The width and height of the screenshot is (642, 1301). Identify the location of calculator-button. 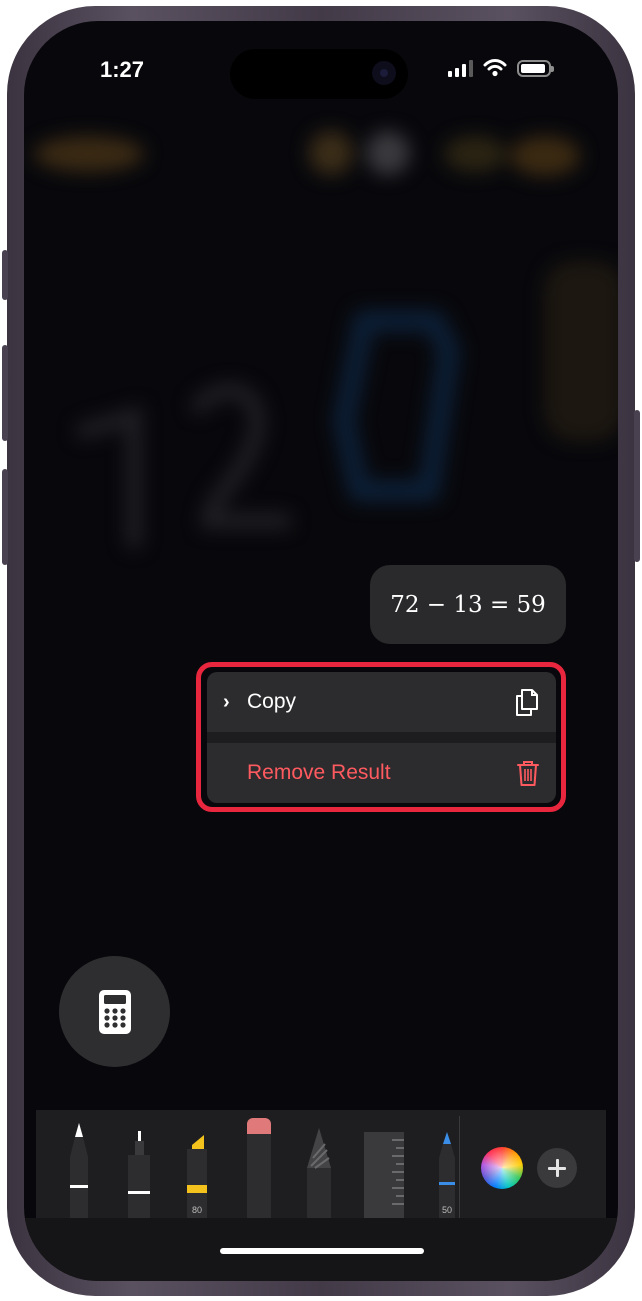
(114, 1011).